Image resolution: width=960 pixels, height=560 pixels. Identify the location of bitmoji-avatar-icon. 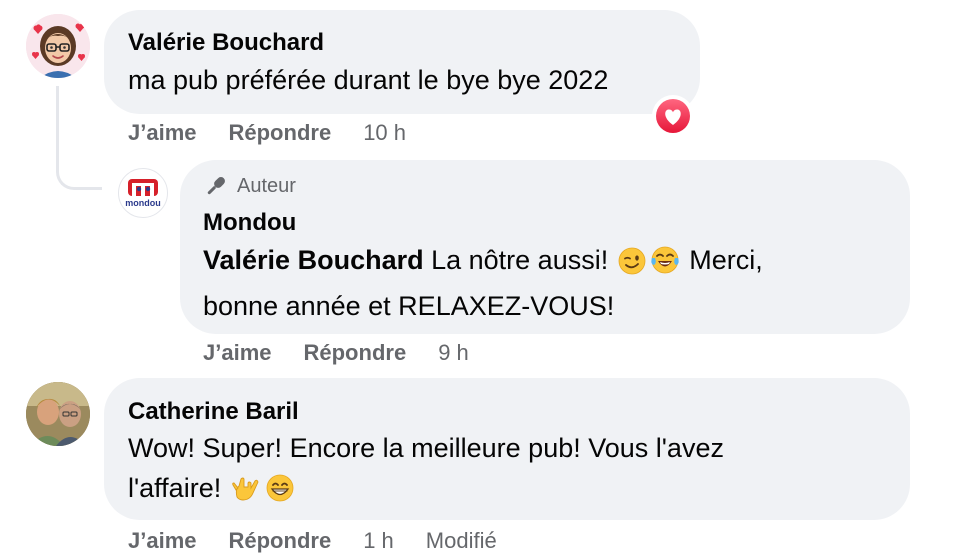
(58, 46).